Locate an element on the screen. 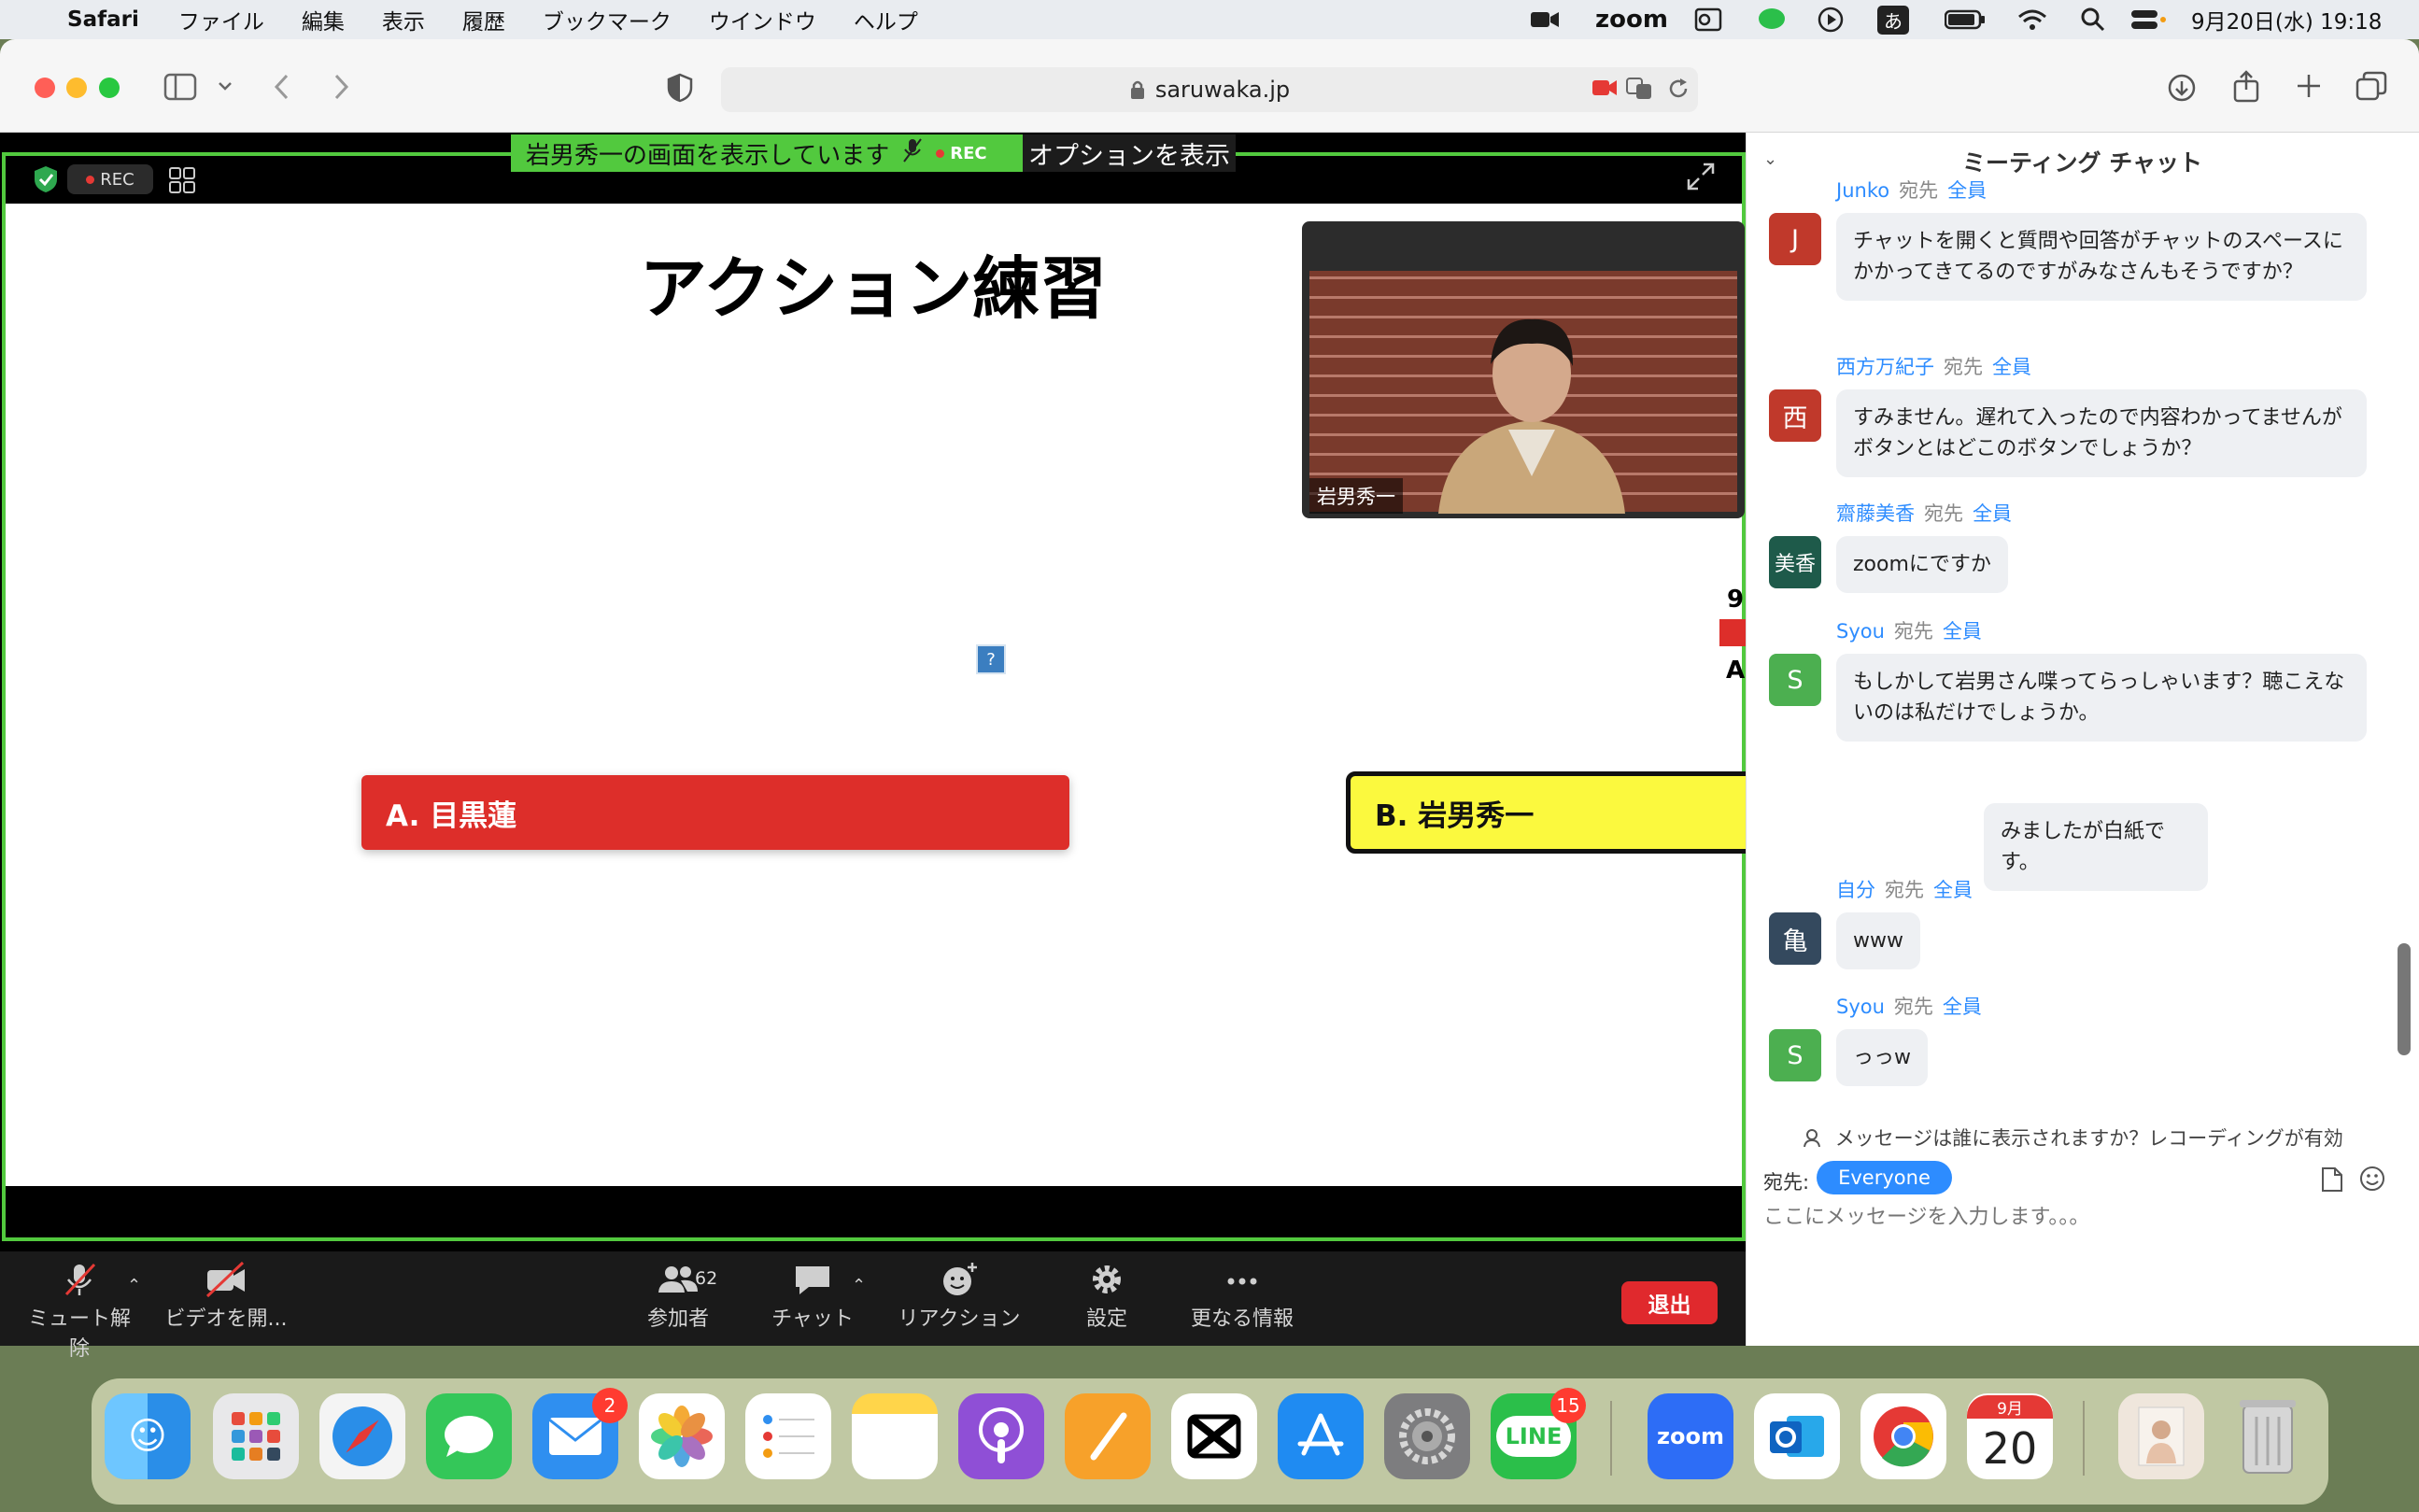  reload-icon is located at coordinates (1678, 91).